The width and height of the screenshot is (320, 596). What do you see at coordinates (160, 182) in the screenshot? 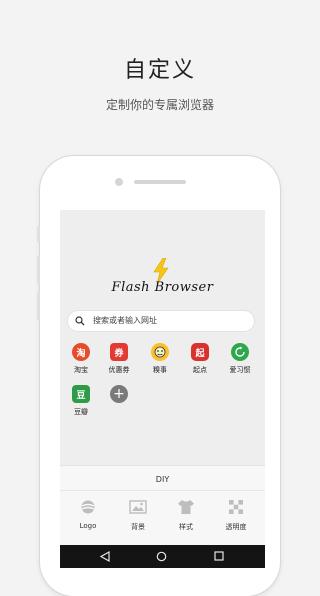
I see `phone-speaker` at bounding box center [160, 182].